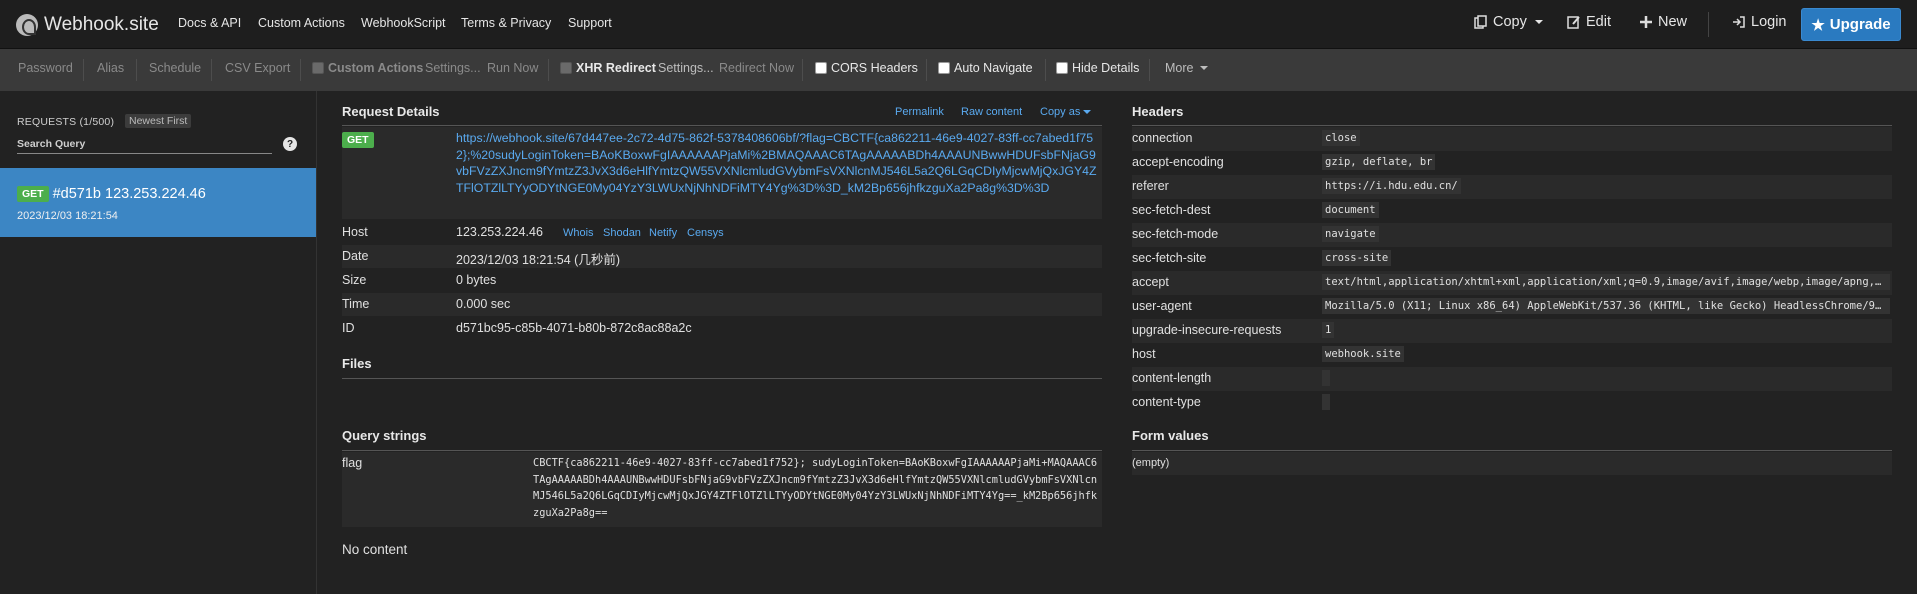  I want to click on header-row: sec-fetch-dest document, so click(1512, 211).